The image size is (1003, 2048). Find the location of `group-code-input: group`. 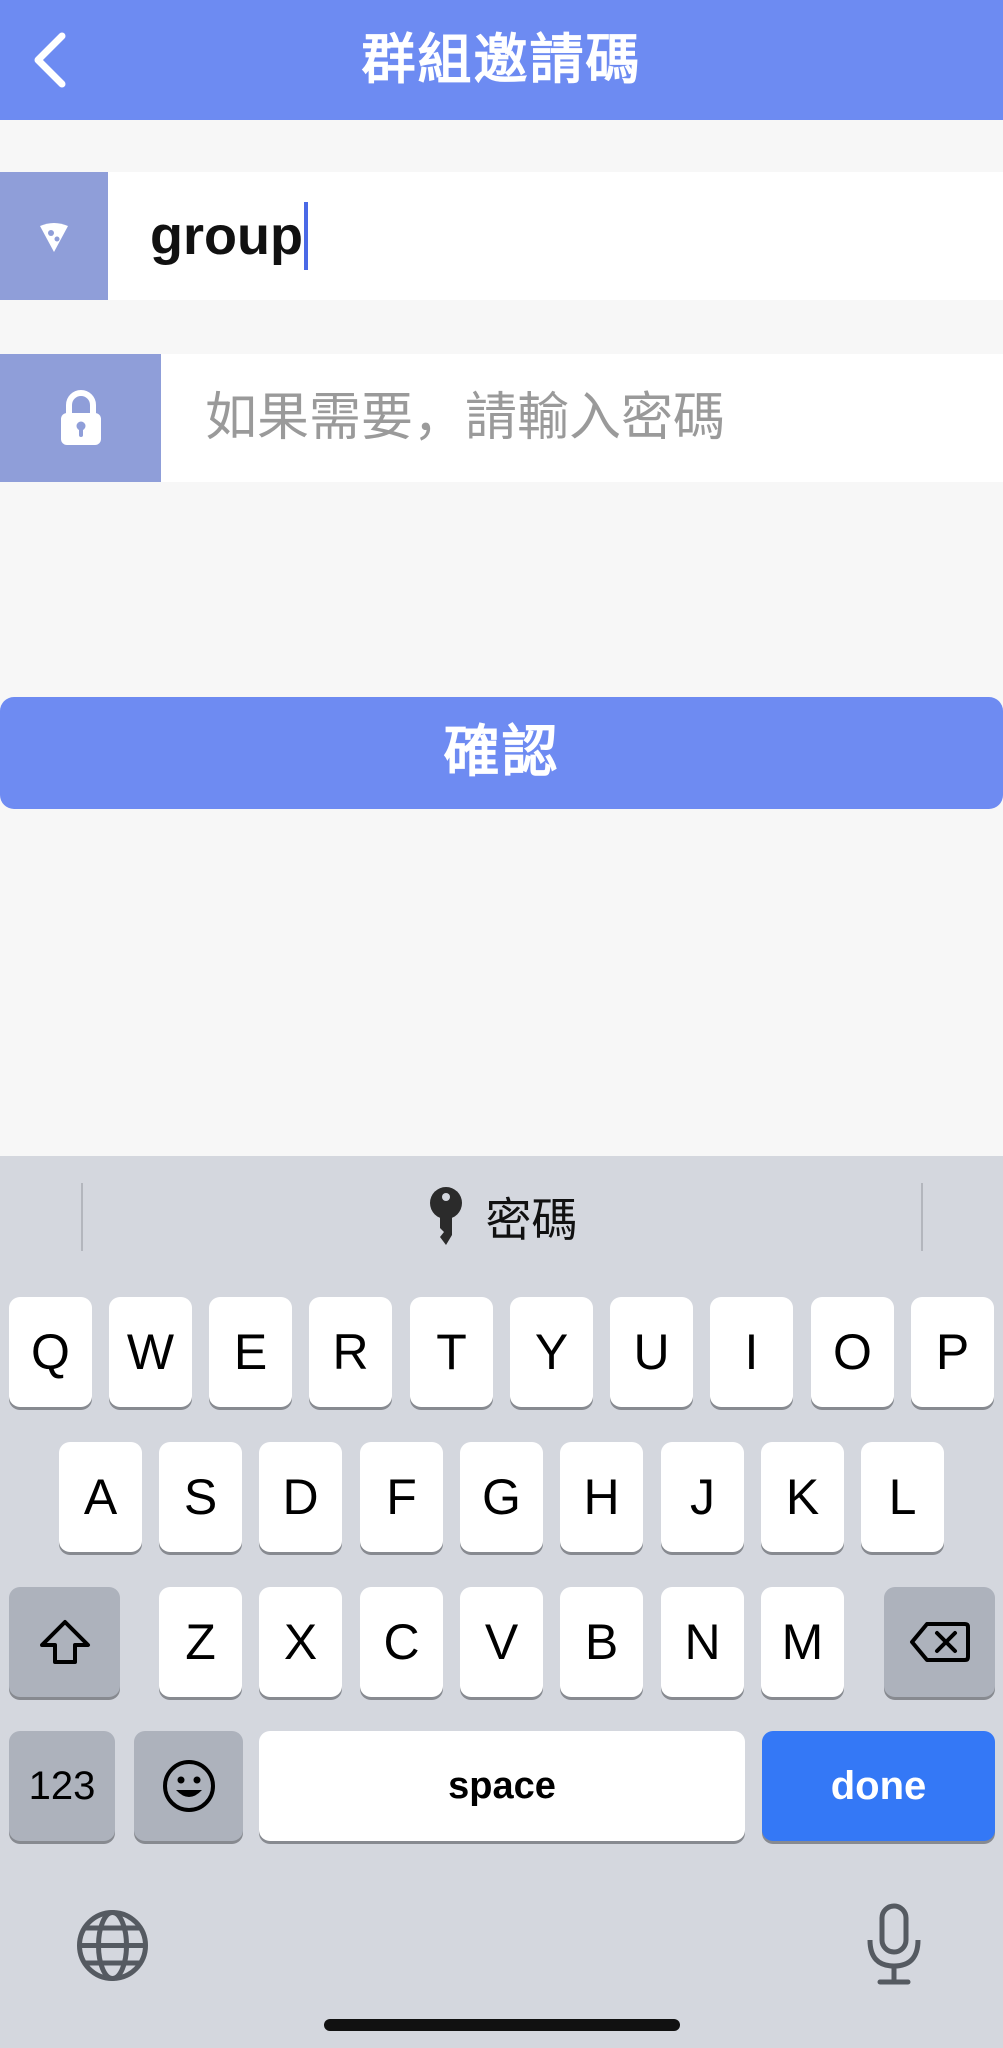

group-code-input: group is located at coordinates (229, 236).